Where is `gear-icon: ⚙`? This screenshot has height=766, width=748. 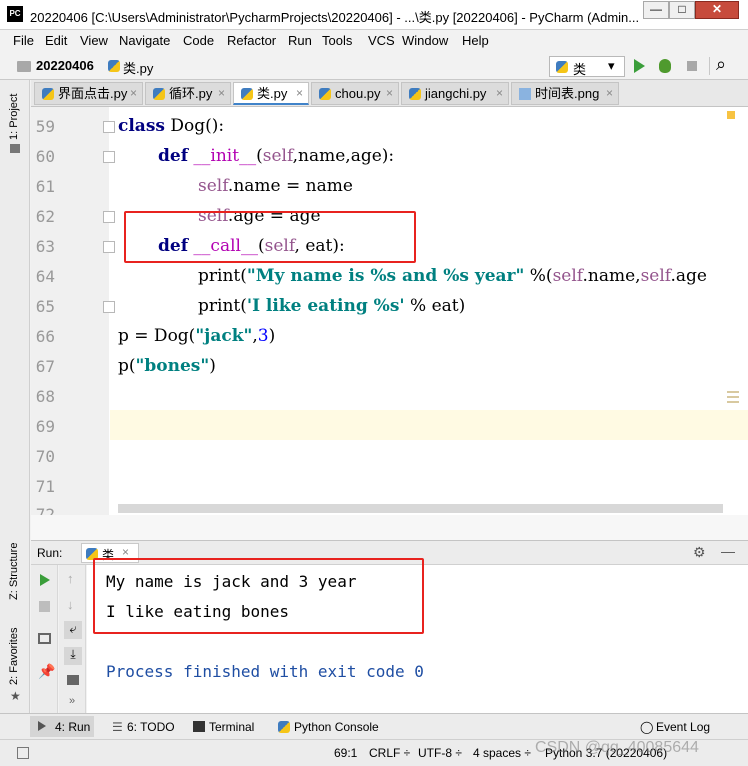
gear-icon: ⚙ is located at coordinates (699, 552).